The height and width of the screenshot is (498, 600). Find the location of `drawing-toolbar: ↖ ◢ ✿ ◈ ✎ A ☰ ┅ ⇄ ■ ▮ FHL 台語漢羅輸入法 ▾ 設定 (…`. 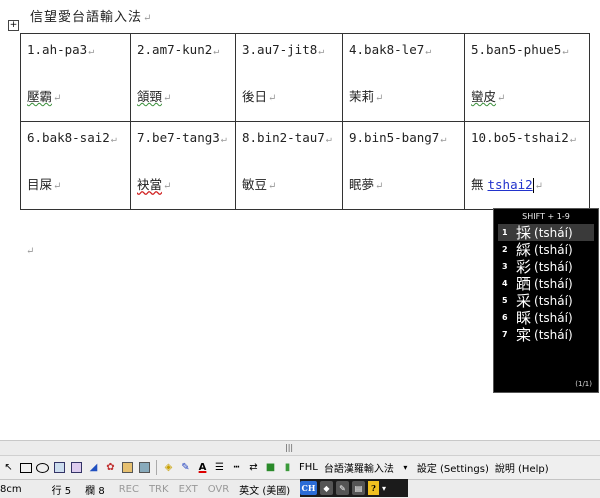

drawing-toolbar: ↖ ◢ ✿ ◈ ✎ A ☰ ┅ ⇄ ■ ▮ FHL 台語漢羅輸入法 ▾ 設定 (… is located at coordinates (300, 467).